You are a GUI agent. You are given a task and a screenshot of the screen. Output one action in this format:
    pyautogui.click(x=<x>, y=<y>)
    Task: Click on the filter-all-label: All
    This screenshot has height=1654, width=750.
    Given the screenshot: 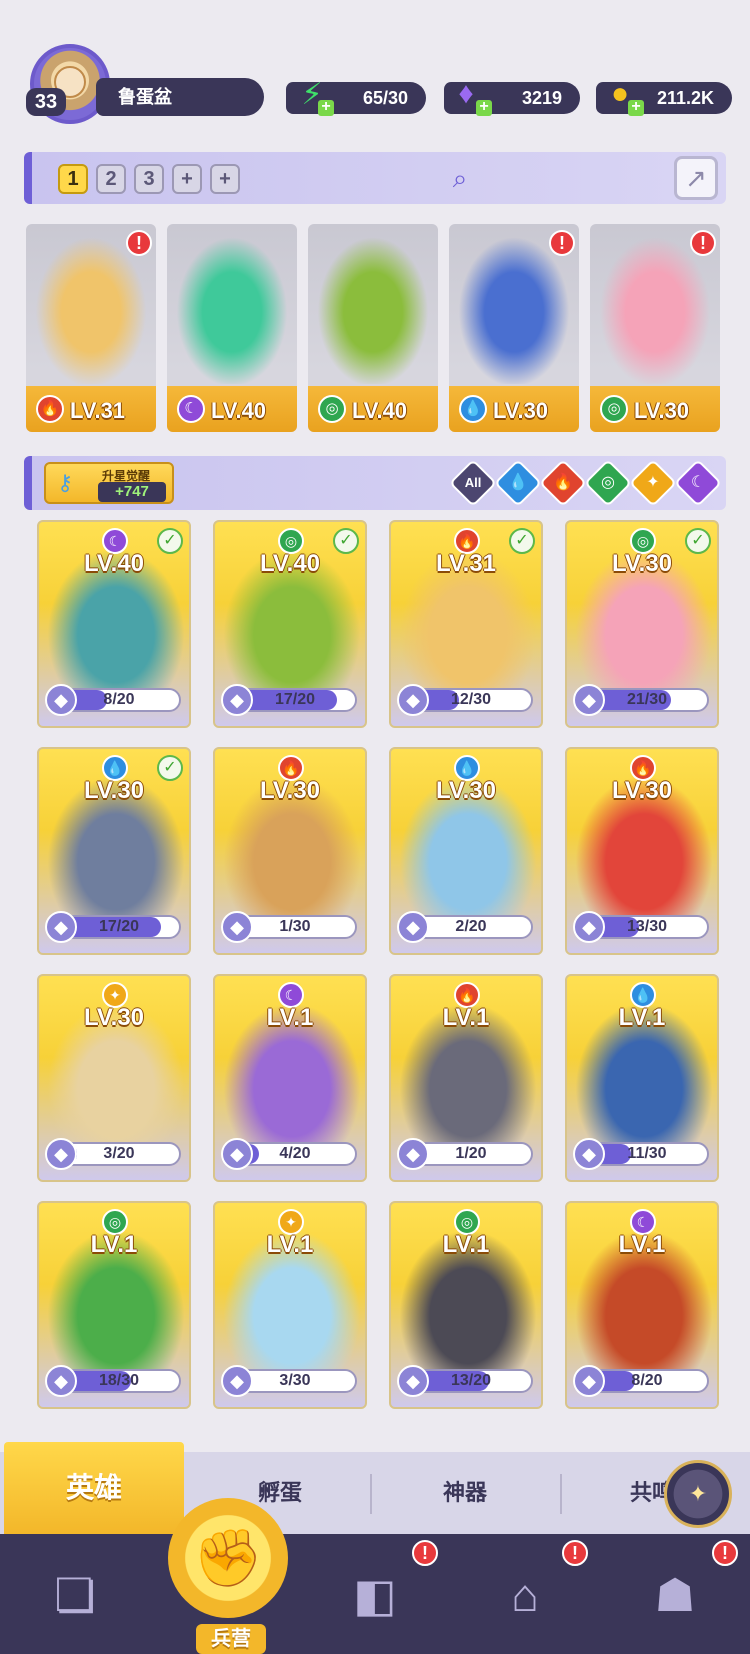 What is the action you would take?
    pyautogui.click(x=473, y=482)
    